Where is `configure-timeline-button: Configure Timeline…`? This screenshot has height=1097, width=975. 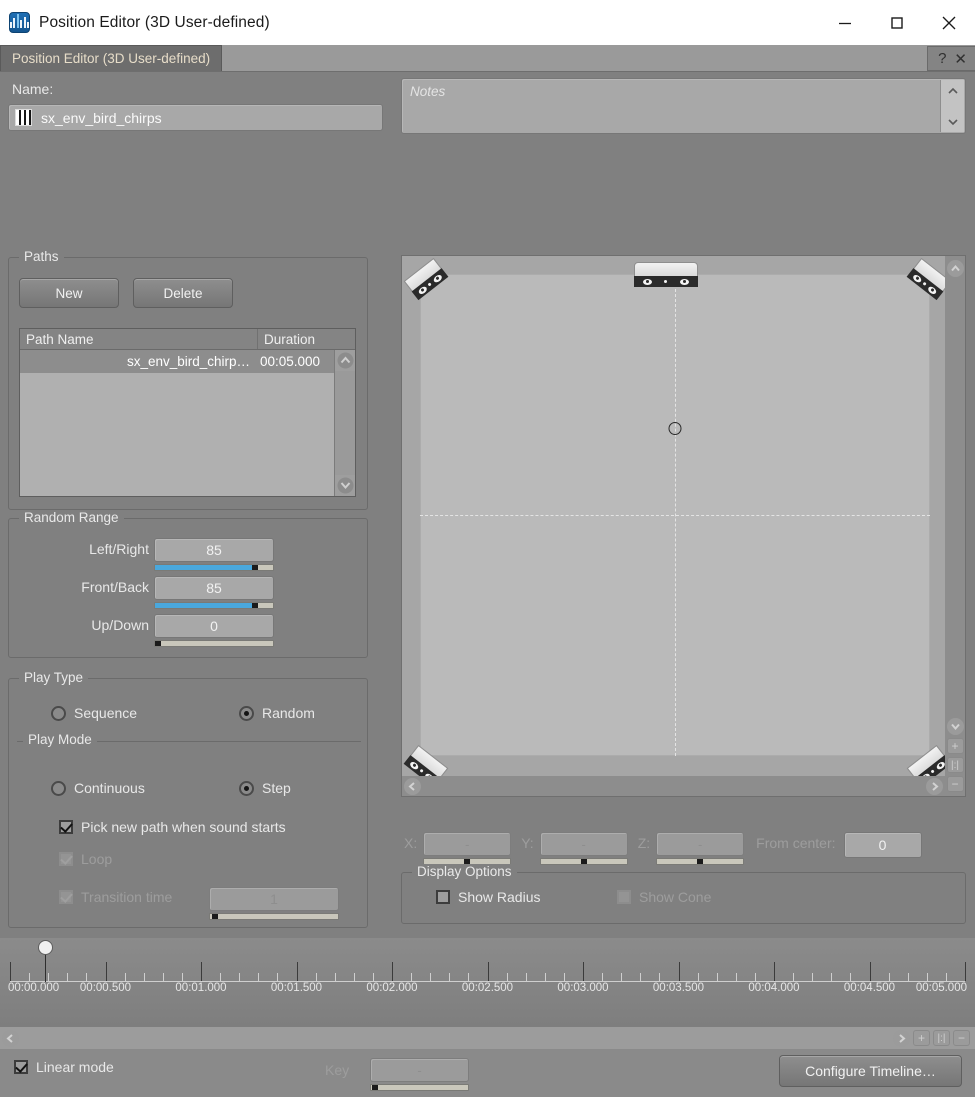 configure-timeline-button: Configure Timeline… is located at coordinates (870, 1071).